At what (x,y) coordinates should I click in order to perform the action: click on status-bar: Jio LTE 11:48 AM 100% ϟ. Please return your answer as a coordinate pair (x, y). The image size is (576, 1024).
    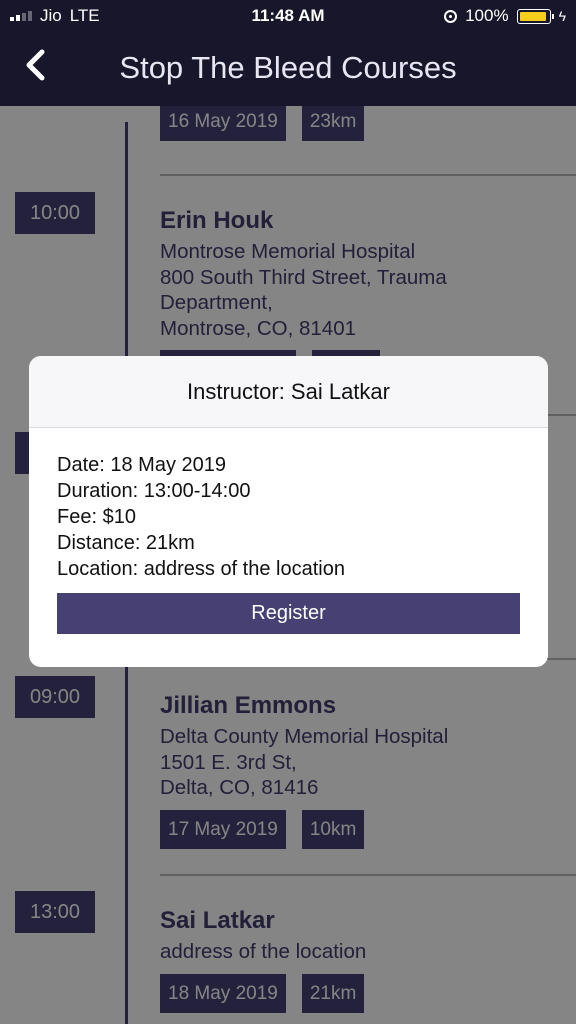
    Looking at the image, I should click on (288, 16).